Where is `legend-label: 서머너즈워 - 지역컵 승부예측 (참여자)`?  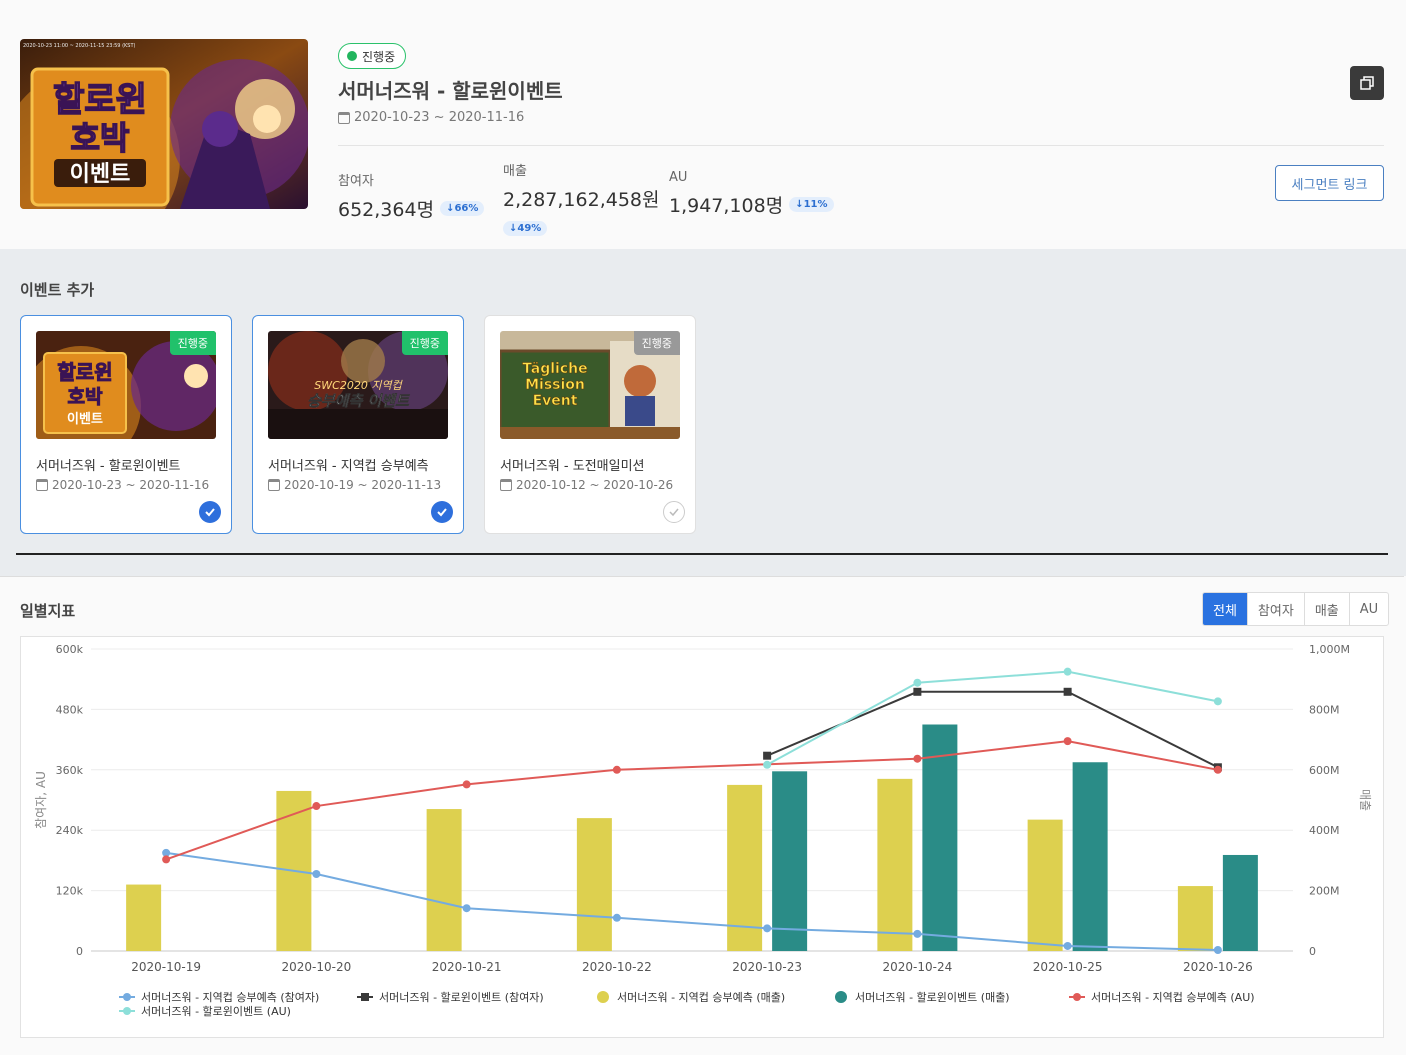 legend-label: 서머너즈워 - 지역컵 승부예측 (참여자) is located at coordinates (230, 997).